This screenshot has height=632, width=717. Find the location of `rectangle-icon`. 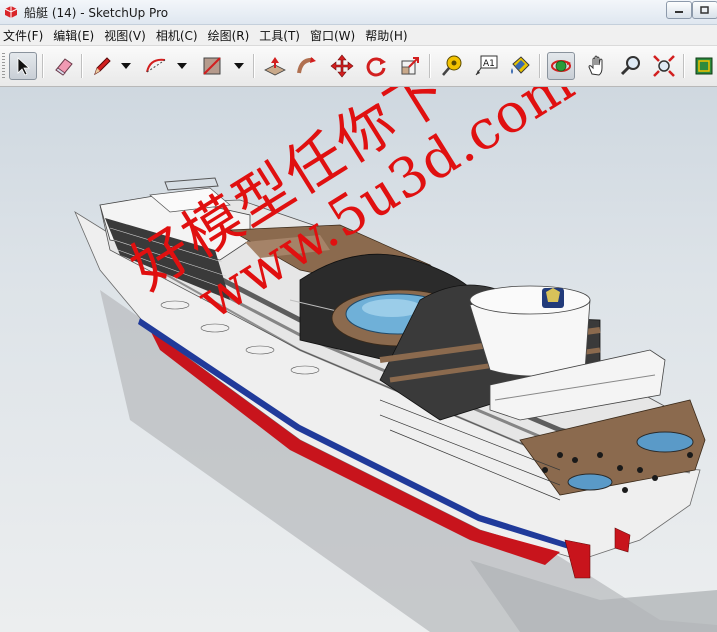

rectangle-icon is located at coordinates (212, 66).